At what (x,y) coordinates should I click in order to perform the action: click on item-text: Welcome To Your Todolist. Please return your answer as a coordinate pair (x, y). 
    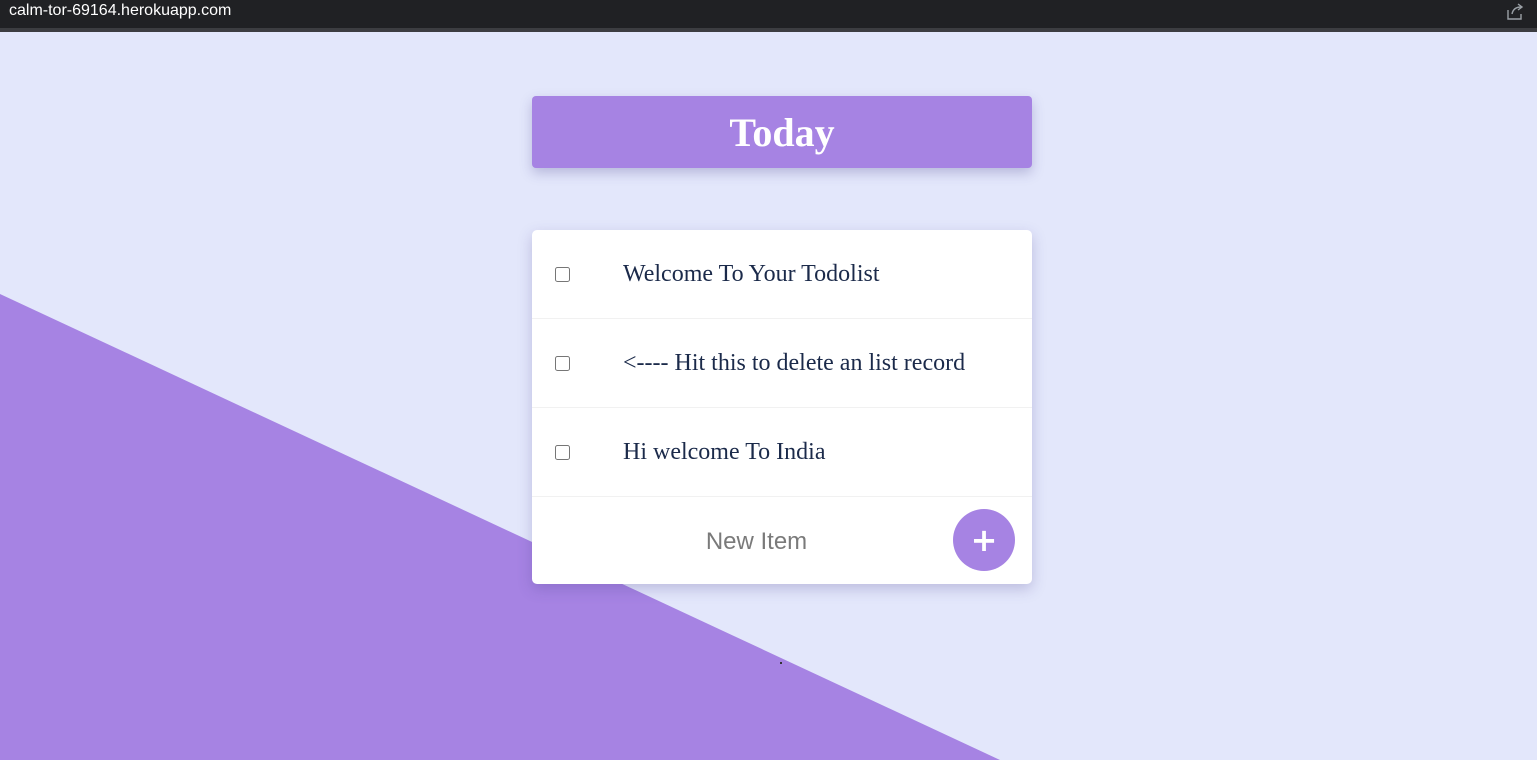
    Looking at the image, I should click on (751, 273).